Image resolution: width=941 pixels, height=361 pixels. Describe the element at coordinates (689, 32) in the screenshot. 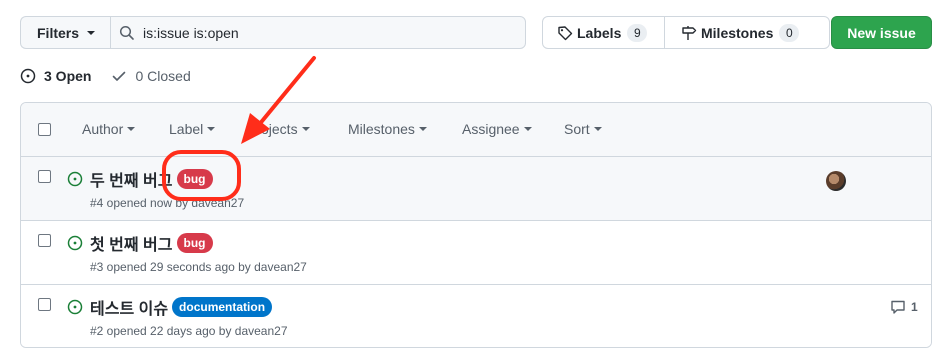

I see `milestone-icon` at that location.